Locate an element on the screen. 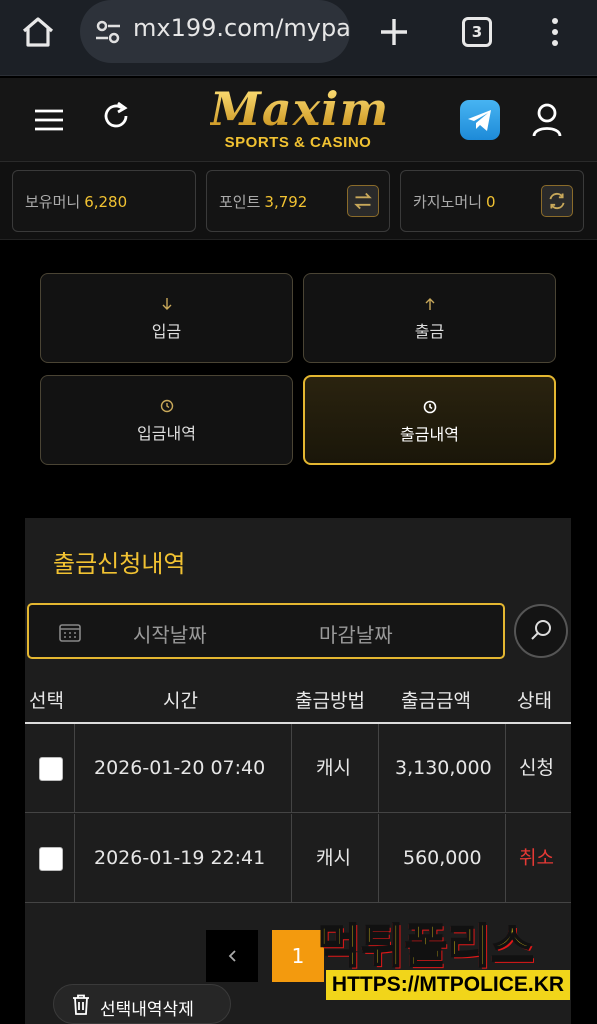 The width and height of the screenshot is (597, 1024). balance-casino: 카지노머니 0 is located at coordinates (492, 201).